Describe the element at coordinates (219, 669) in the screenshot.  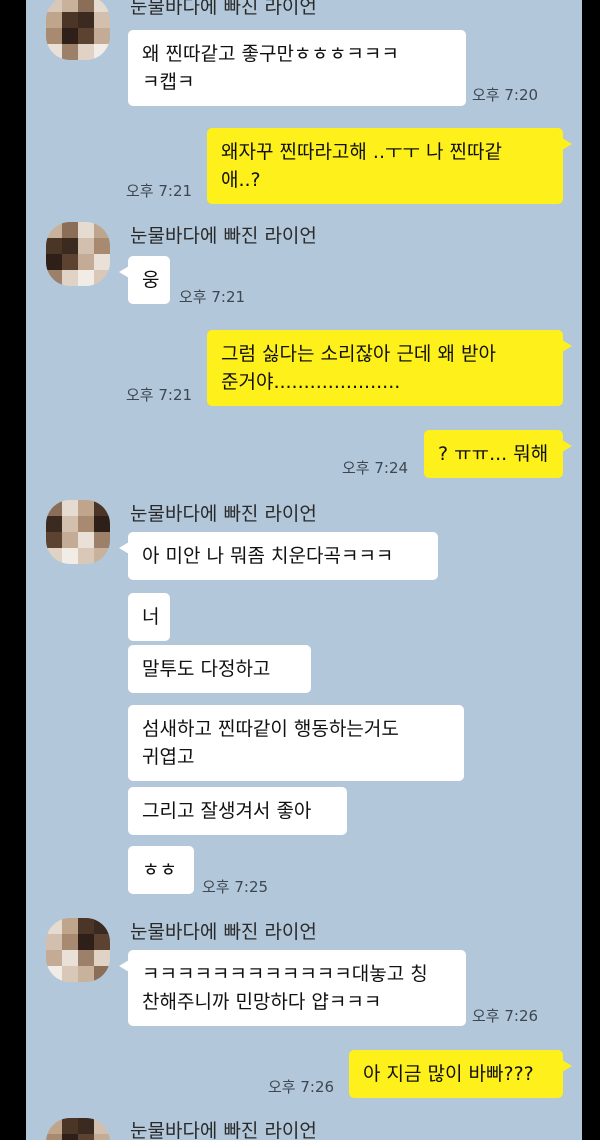
I see `message-bubble-incoming: 말투도 다정하고` at that location.